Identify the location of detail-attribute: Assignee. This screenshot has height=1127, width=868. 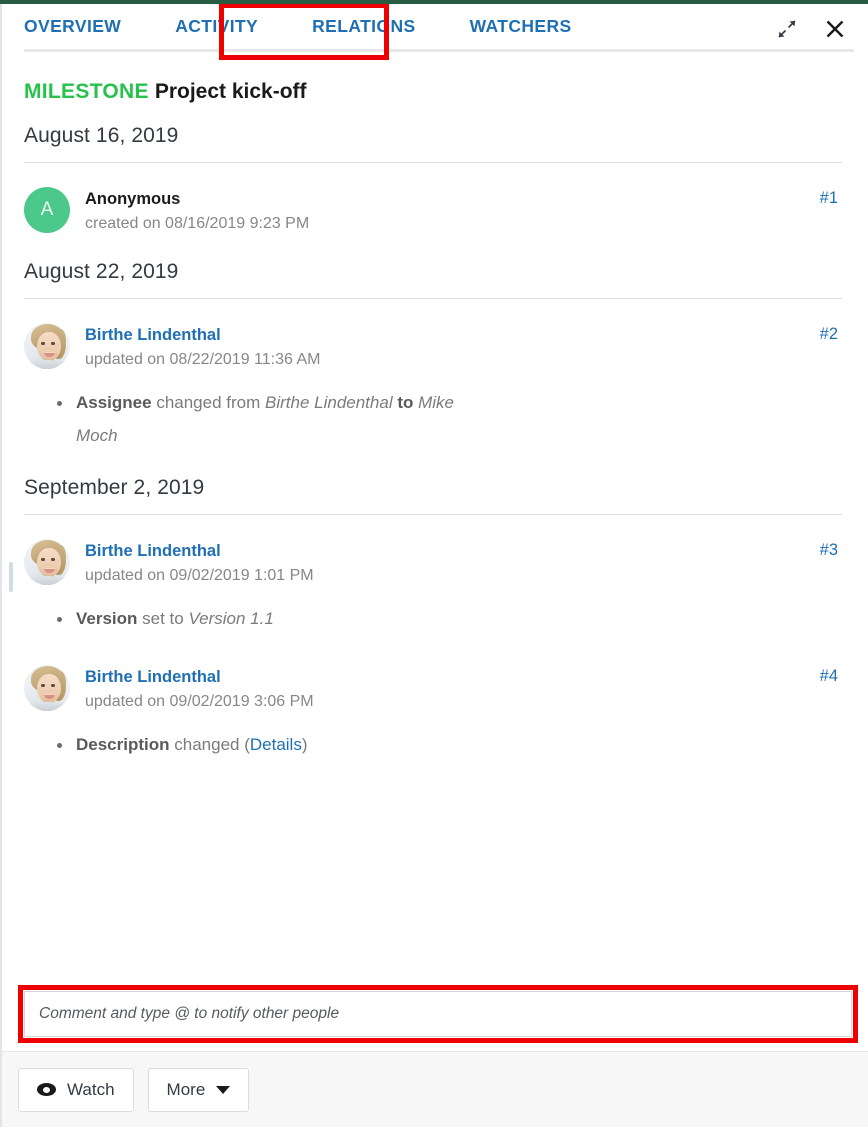
(114, 402).